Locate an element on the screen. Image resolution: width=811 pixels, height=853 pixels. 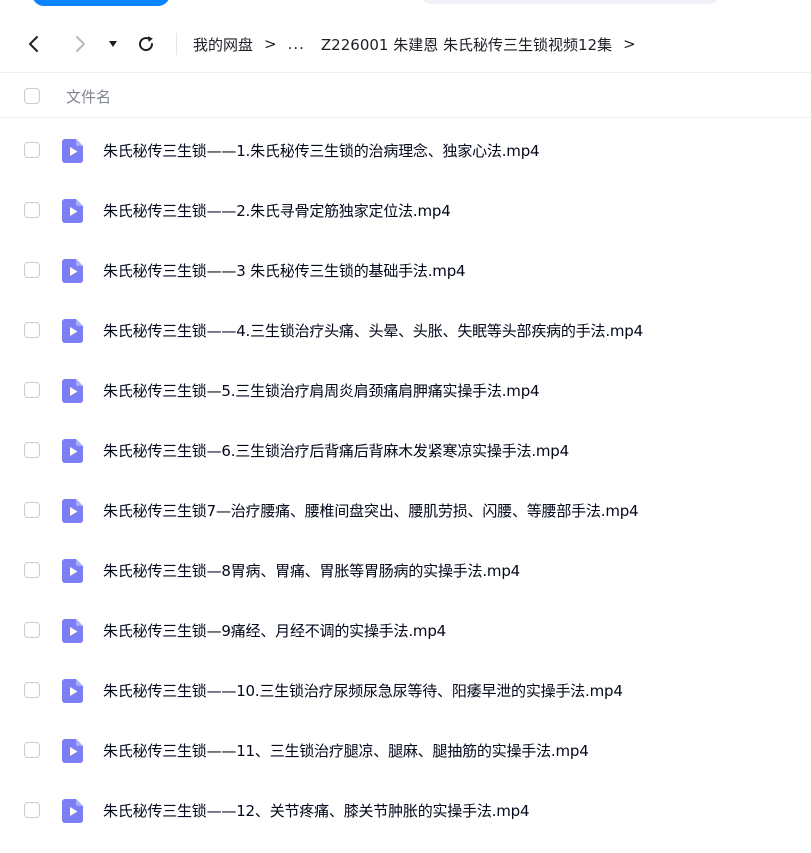
file-row: 朱氏秘传三生锁—6.三生锁治疗后背痛后背麻木发紧寒凉实操手法.mp4 is located at coordinates (405, 451).